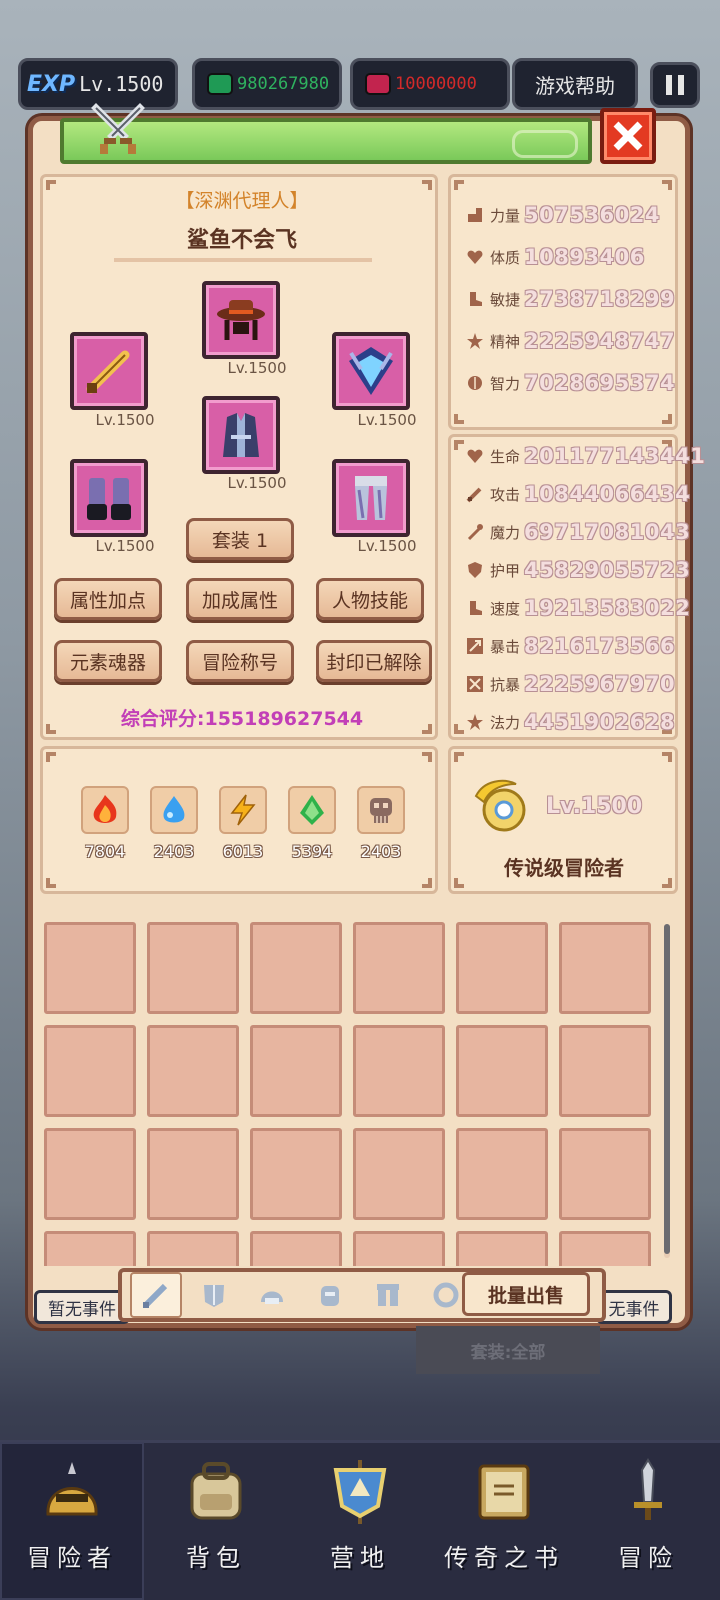 Image resolution: width=720 pixels, height=1600 pixels. I want to click on equipment-set-button: 套装 1, so click(240, 539).